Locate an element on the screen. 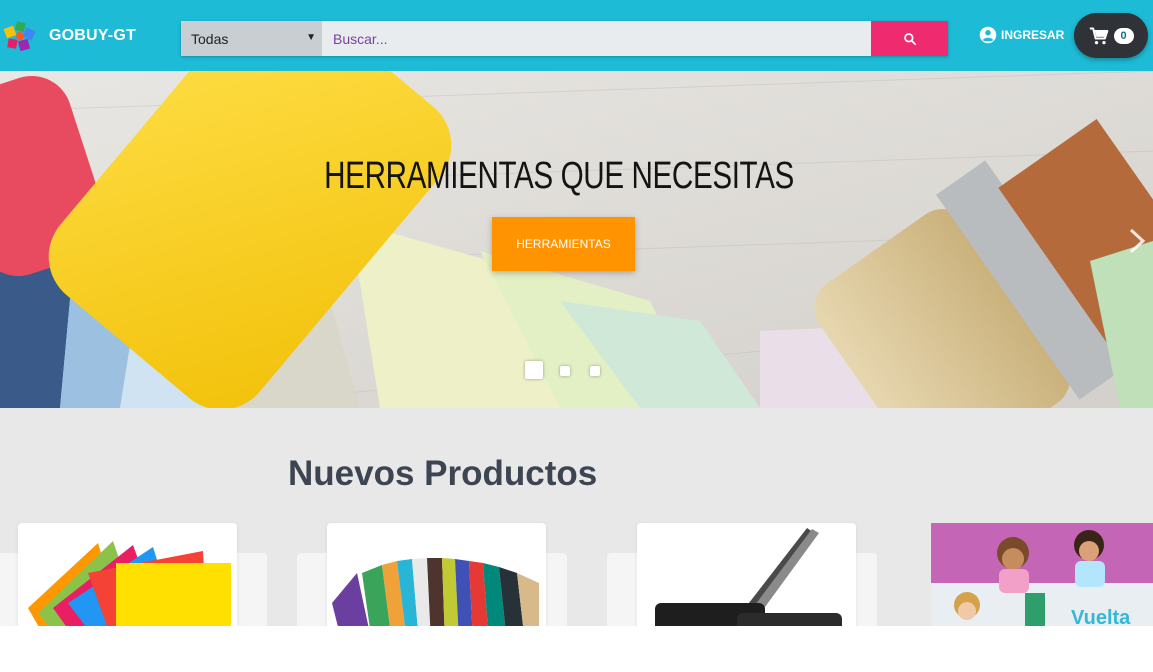 Image resolution: width=1153 pixels, height=672 pixels. promo-text: Vuelta is located at coordinates (1101, 616).